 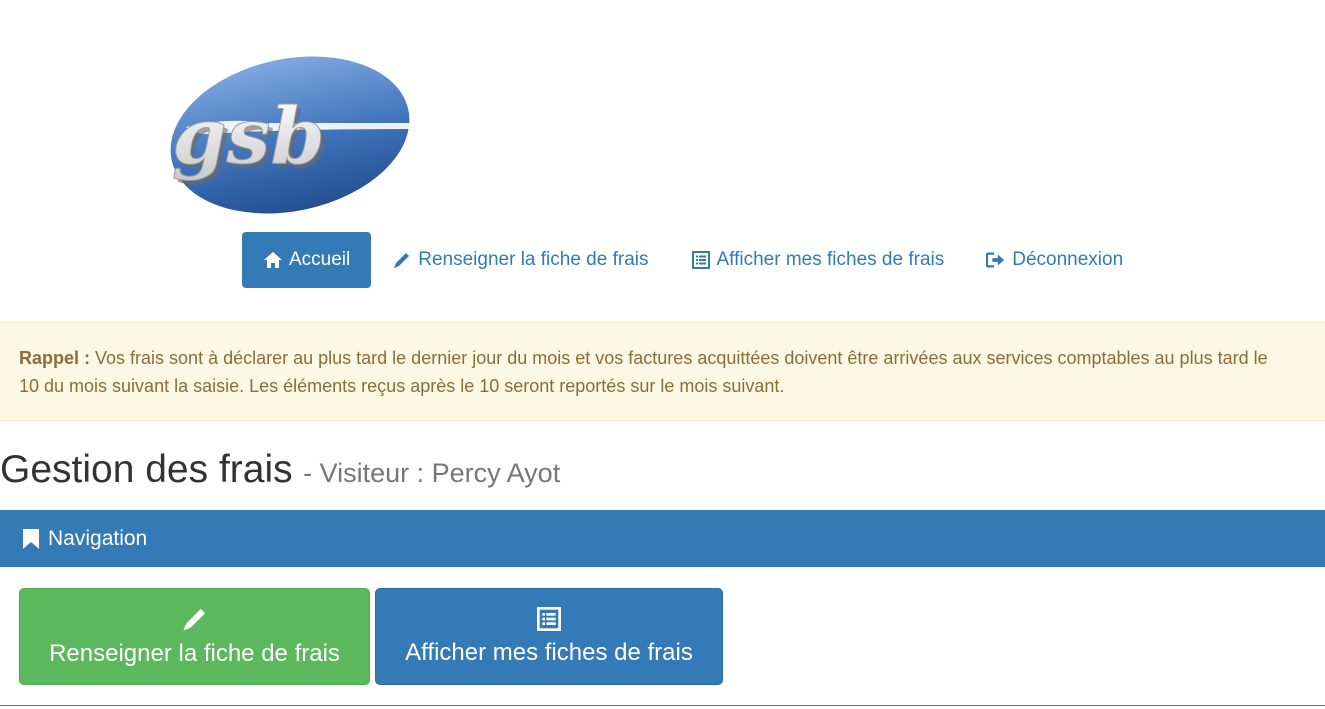 I want to click on panel-title: Navigation, so click(x=98, y=538).